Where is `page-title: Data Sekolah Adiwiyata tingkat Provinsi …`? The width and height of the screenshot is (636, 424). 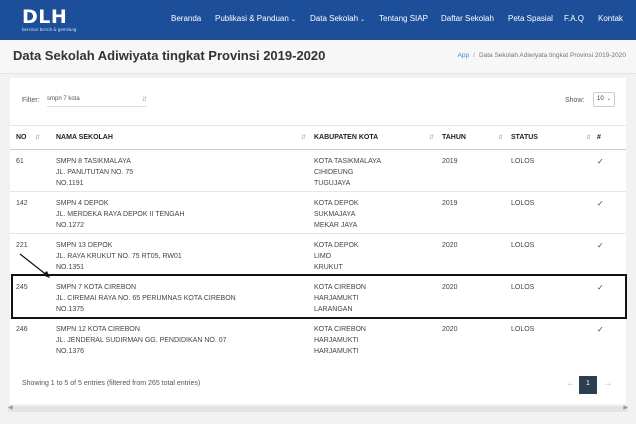
page-title: Data Sekolah Adiwiyata tingkat Provinsi … is located at coordinates (169, 55).